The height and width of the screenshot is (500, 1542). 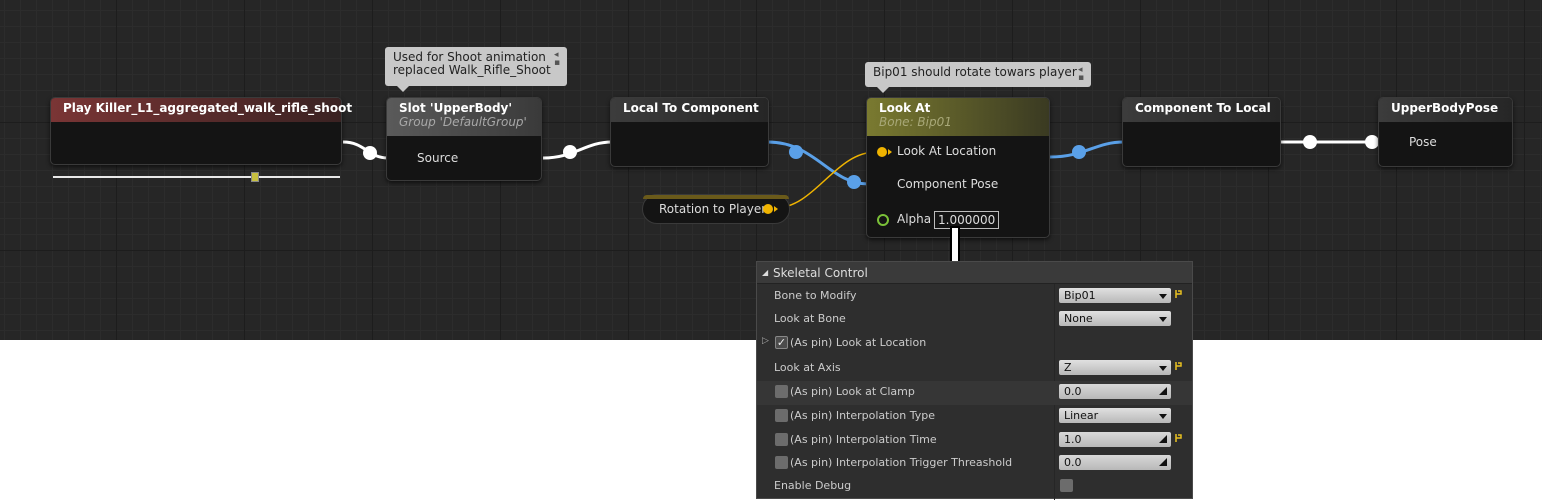 I want to click on property-row-look-at-axis: Look at Axis Z, so click(x=974, y=369).